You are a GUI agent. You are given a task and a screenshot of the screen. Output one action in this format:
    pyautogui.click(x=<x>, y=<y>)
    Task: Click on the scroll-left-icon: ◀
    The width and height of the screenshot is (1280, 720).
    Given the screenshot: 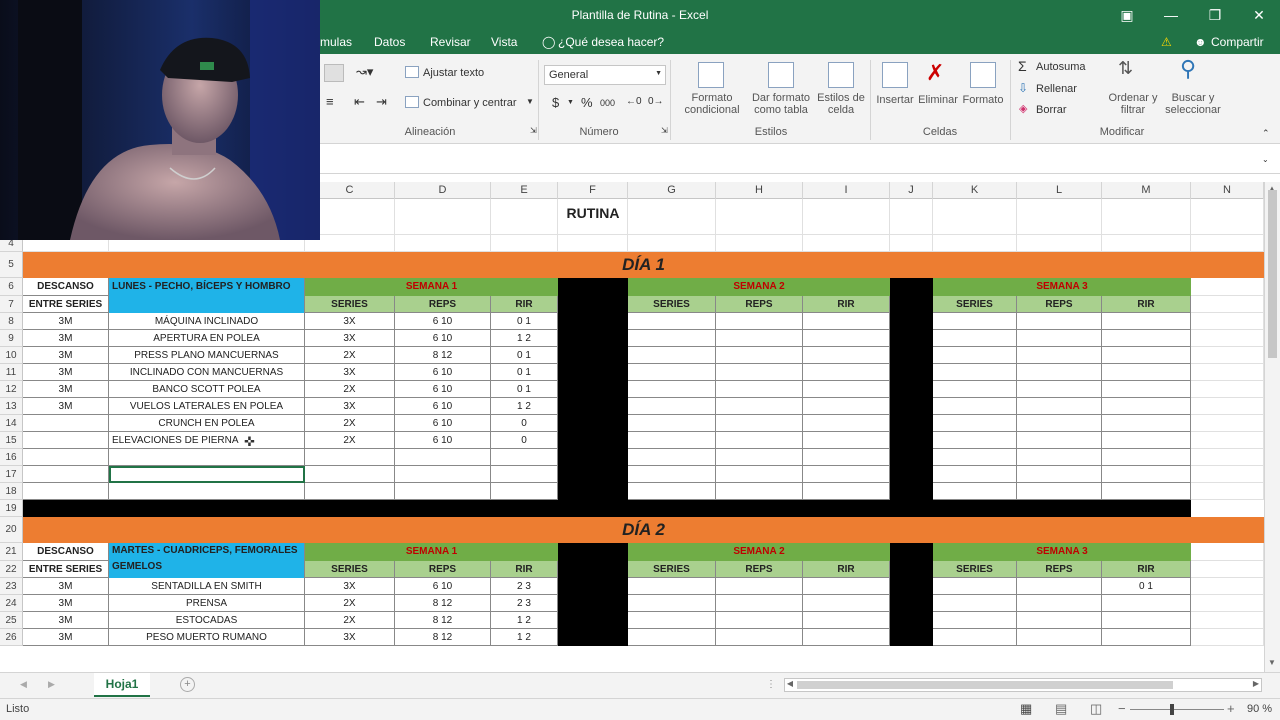 What is the action you would take?
    pyautogui.click(x=790, y=683)
    